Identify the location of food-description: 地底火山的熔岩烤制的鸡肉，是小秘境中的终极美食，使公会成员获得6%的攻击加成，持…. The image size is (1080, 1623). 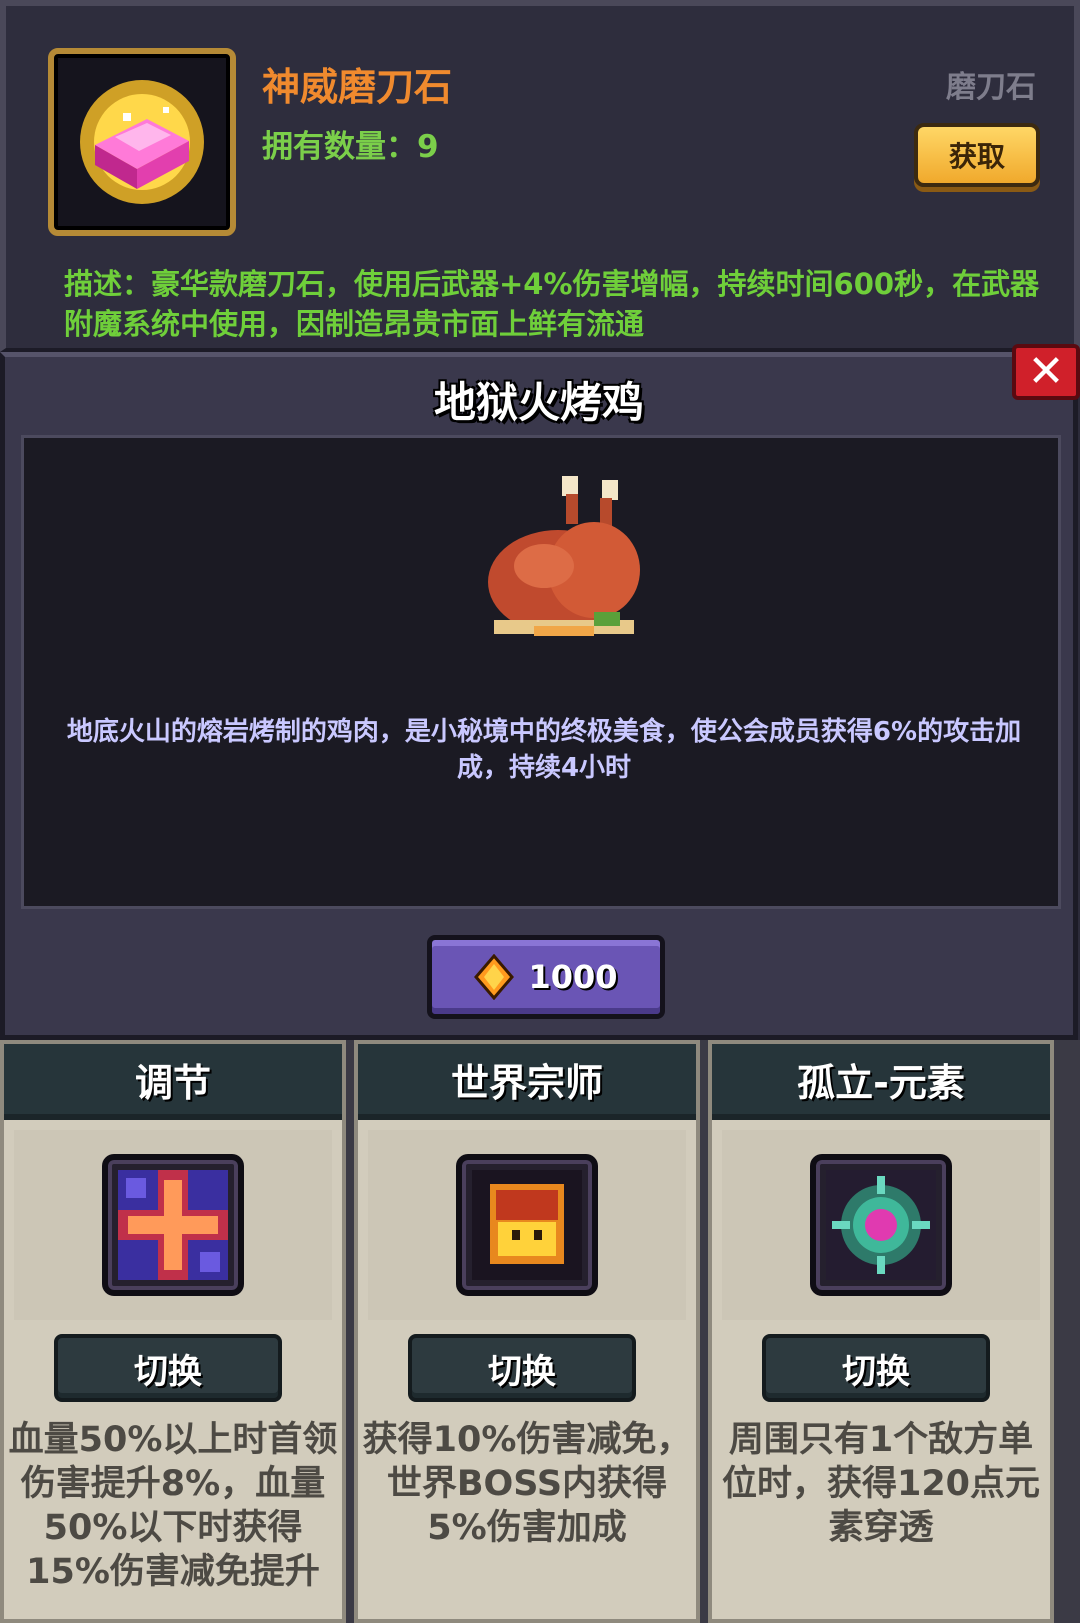
(544, 750).